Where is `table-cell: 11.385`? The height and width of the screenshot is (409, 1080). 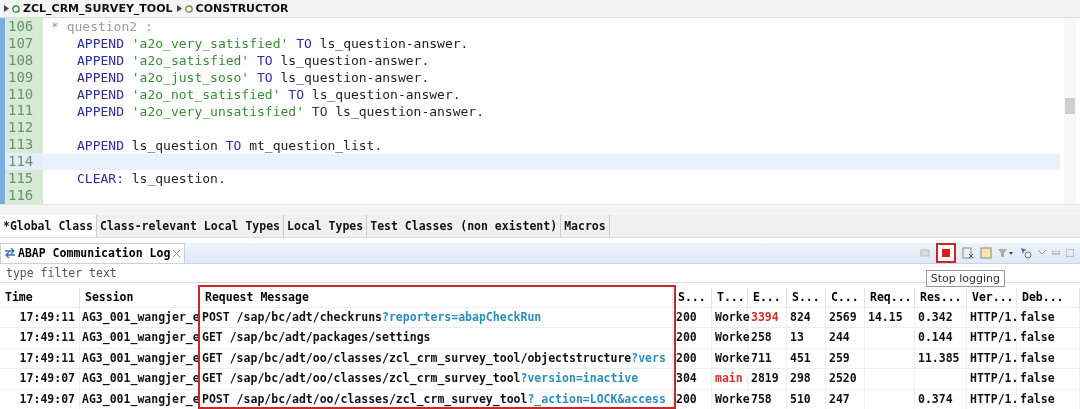 table-cell: 11.385 is located at coordinates (941, 357).